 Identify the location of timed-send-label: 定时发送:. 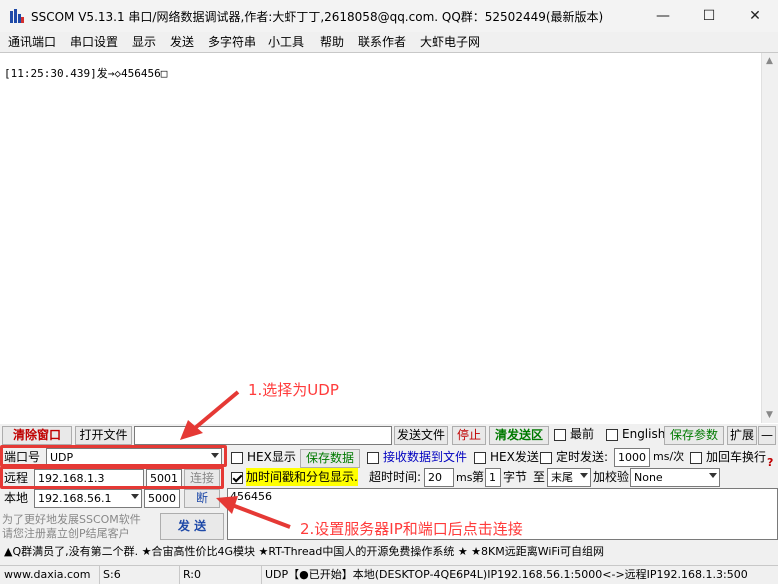
(582, 457).